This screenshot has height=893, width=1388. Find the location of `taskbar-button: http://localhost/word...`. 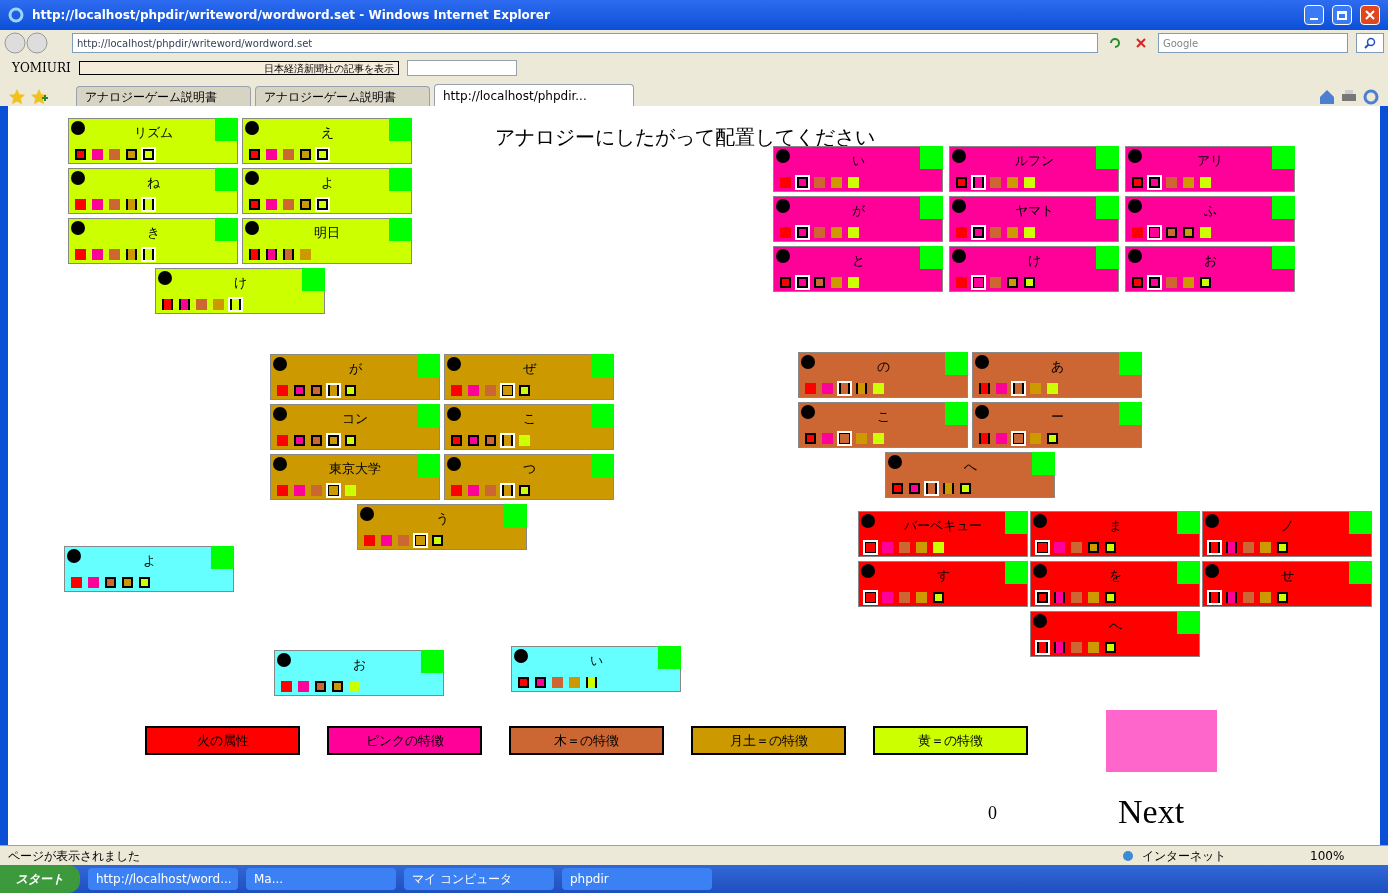

taskbar-button: http://localhost/word... is located at coordinates (163, 879).